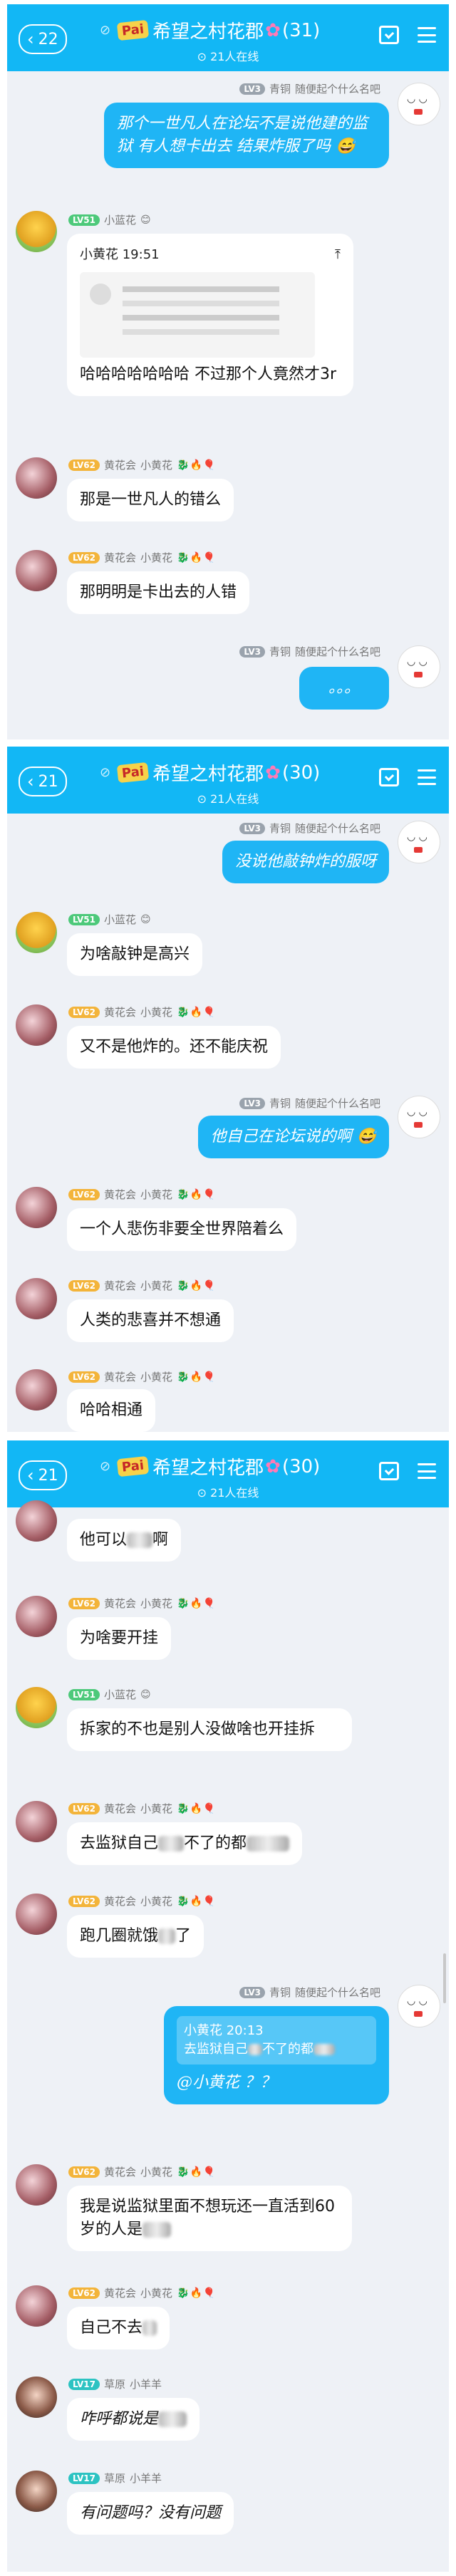 Image resolution: width=456 pixels, height=2576 pixels. What do you see at coordinates (210, 255) in the screenshot?
I see `quoted-reply: 小黄花 19:51 ⤒` at bounding box center [210, 255].